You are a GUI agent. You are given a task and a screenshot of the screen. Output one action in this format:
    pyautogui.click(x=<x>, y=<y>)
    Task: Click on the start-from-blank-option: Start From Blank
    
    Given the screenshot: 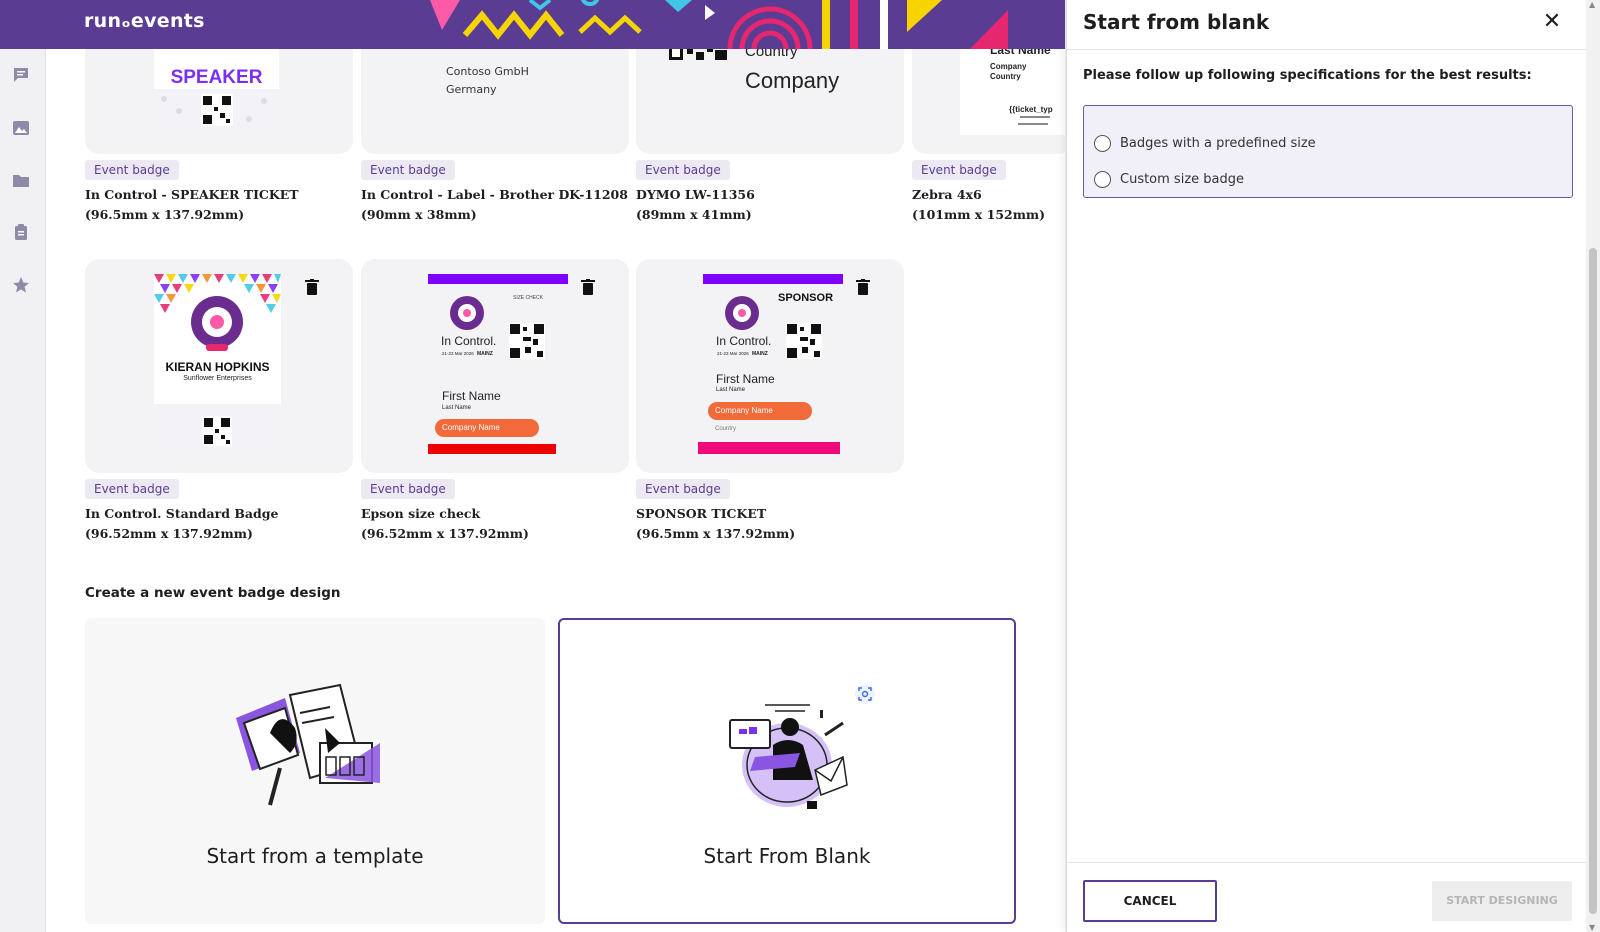 What is the action you would take?
    pyautogui.click(x=787, y=771)
    